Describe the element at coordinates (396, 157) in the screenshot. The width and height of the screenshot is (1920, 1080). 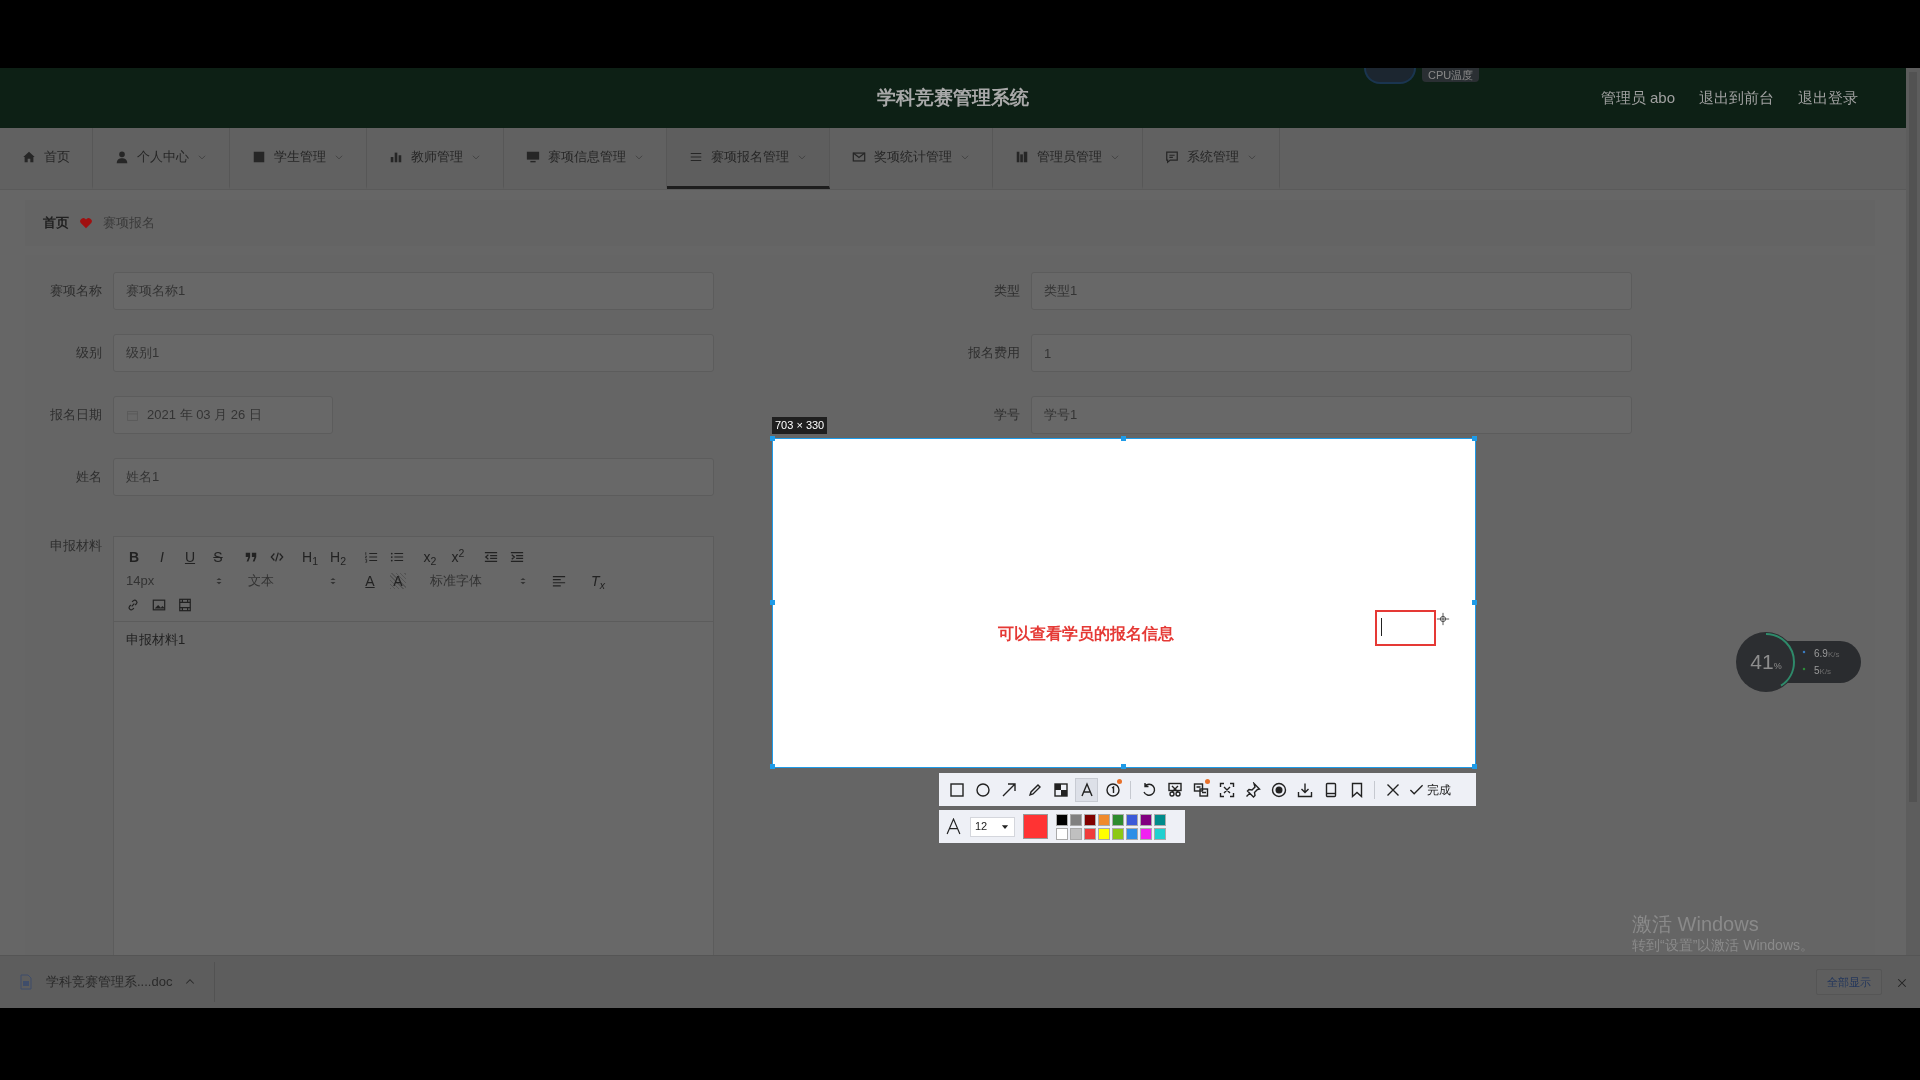
I see `bar-chart-icon` at that location.